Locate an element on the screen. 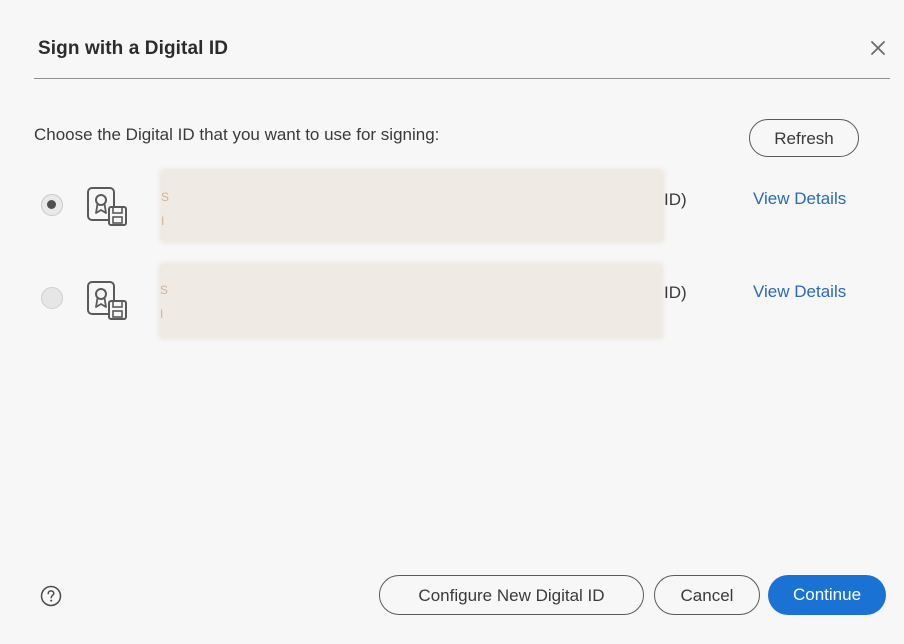 Image resolution: width=904 pixels, height=644 pixels. question-circle-icon is located at coordinates (51, 596).